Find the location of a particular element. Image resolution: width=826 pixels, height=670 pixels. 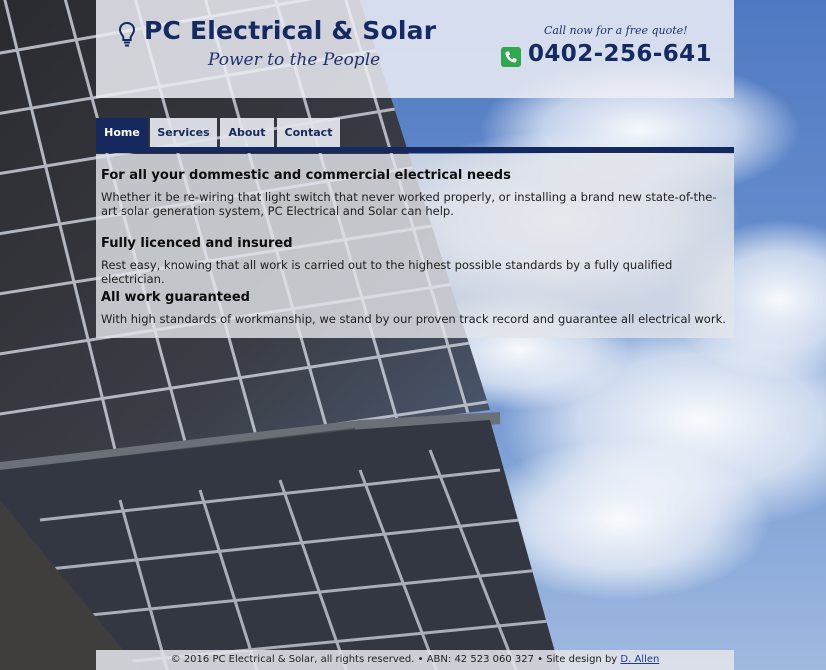

nav-underline-bar is located at coordinates (415, 150).